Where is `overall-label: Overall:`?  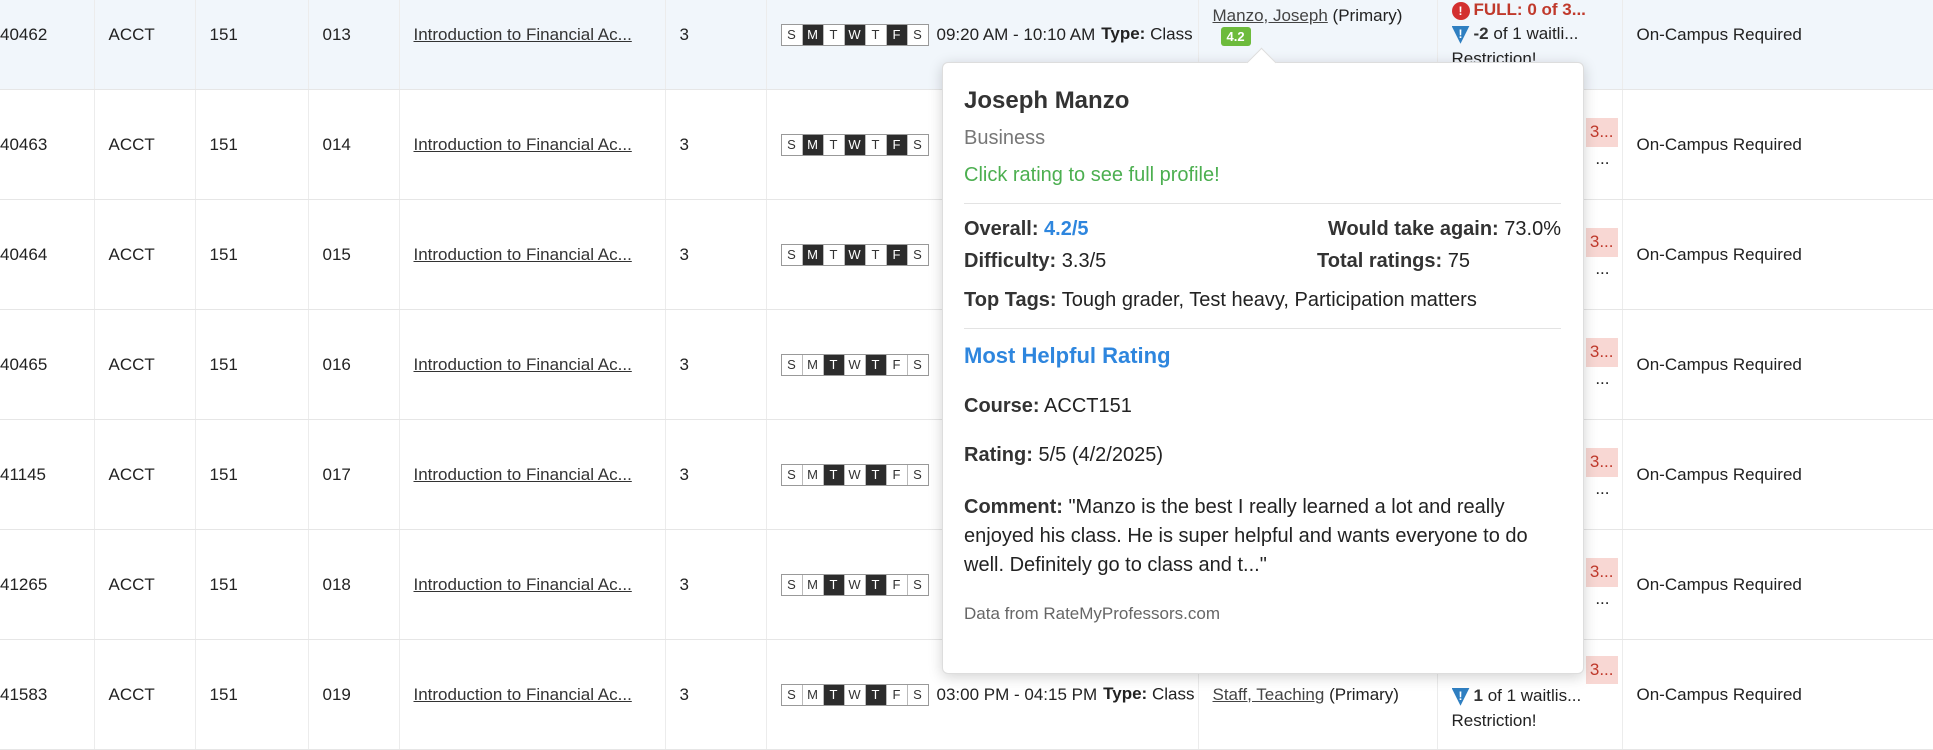
overall-label: Overall: is located at coordinates (1001, 229).